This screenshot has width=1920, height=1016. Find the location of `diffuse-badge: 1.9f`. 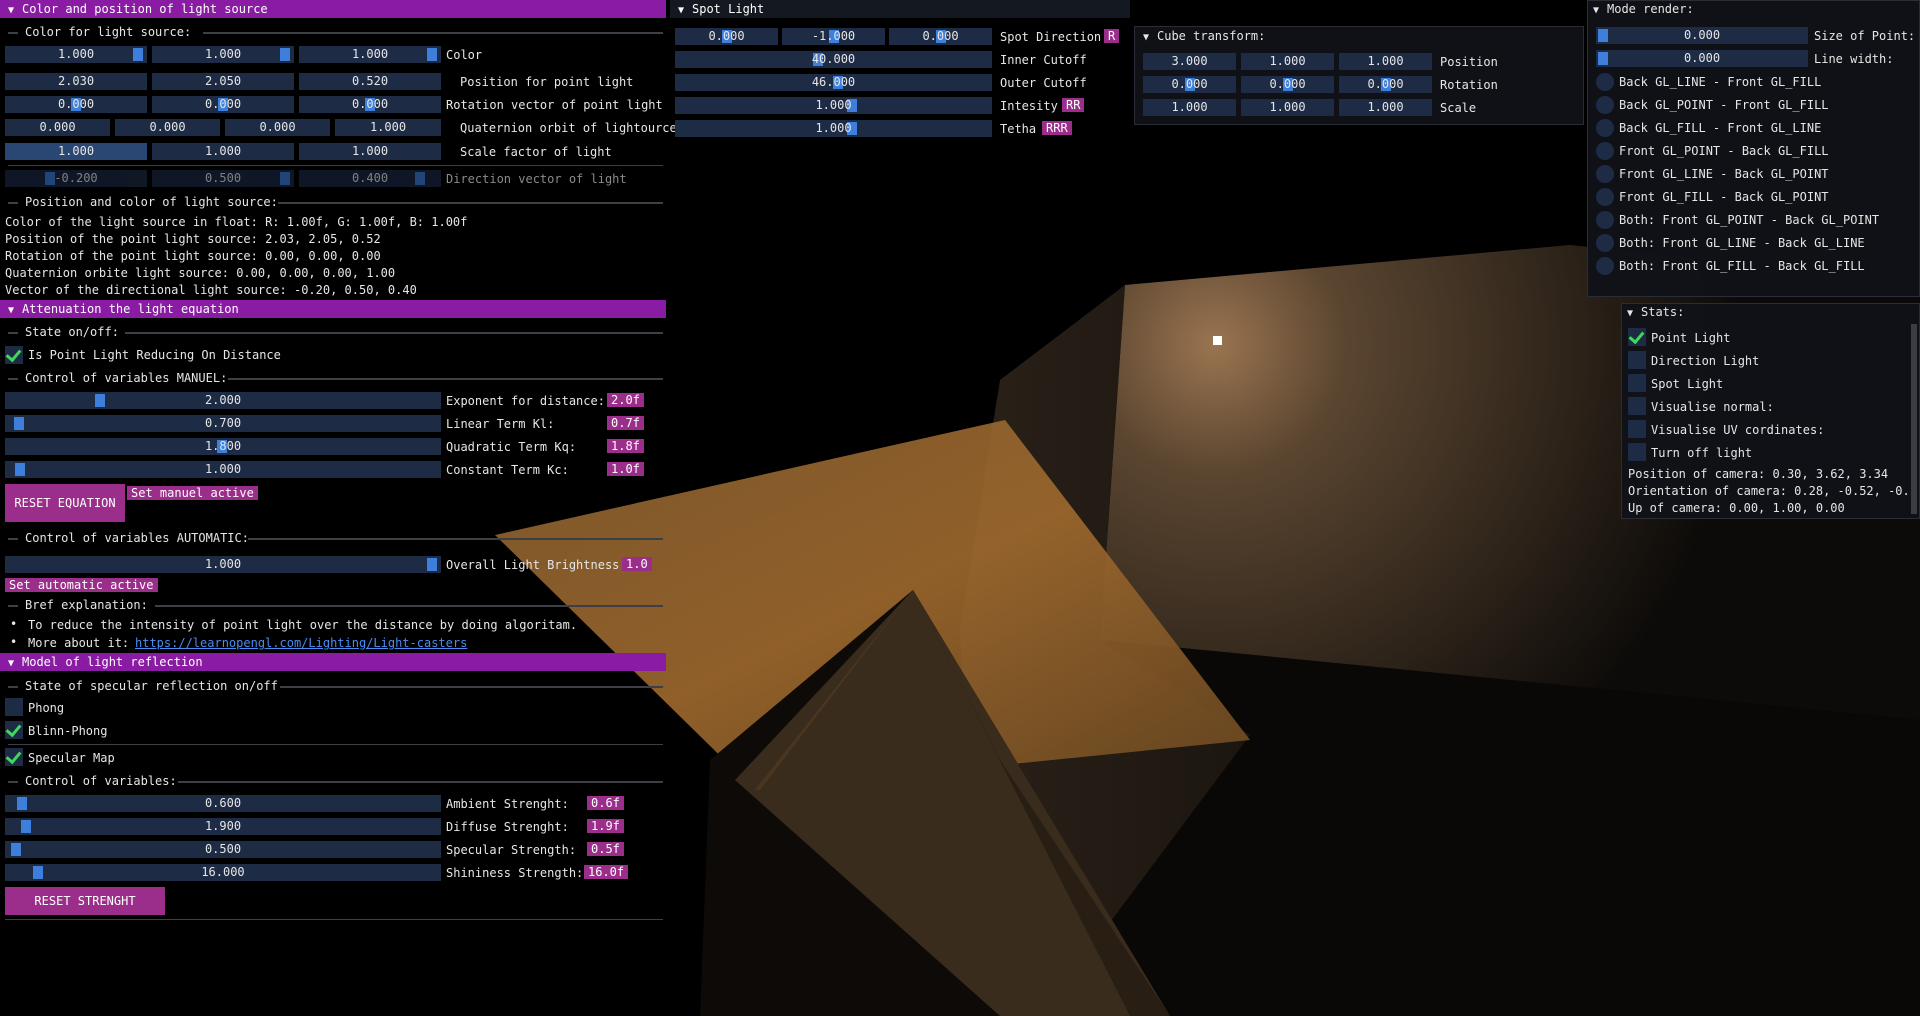

diffuse-badge: 1.9f is located at coordinates (605, 826).